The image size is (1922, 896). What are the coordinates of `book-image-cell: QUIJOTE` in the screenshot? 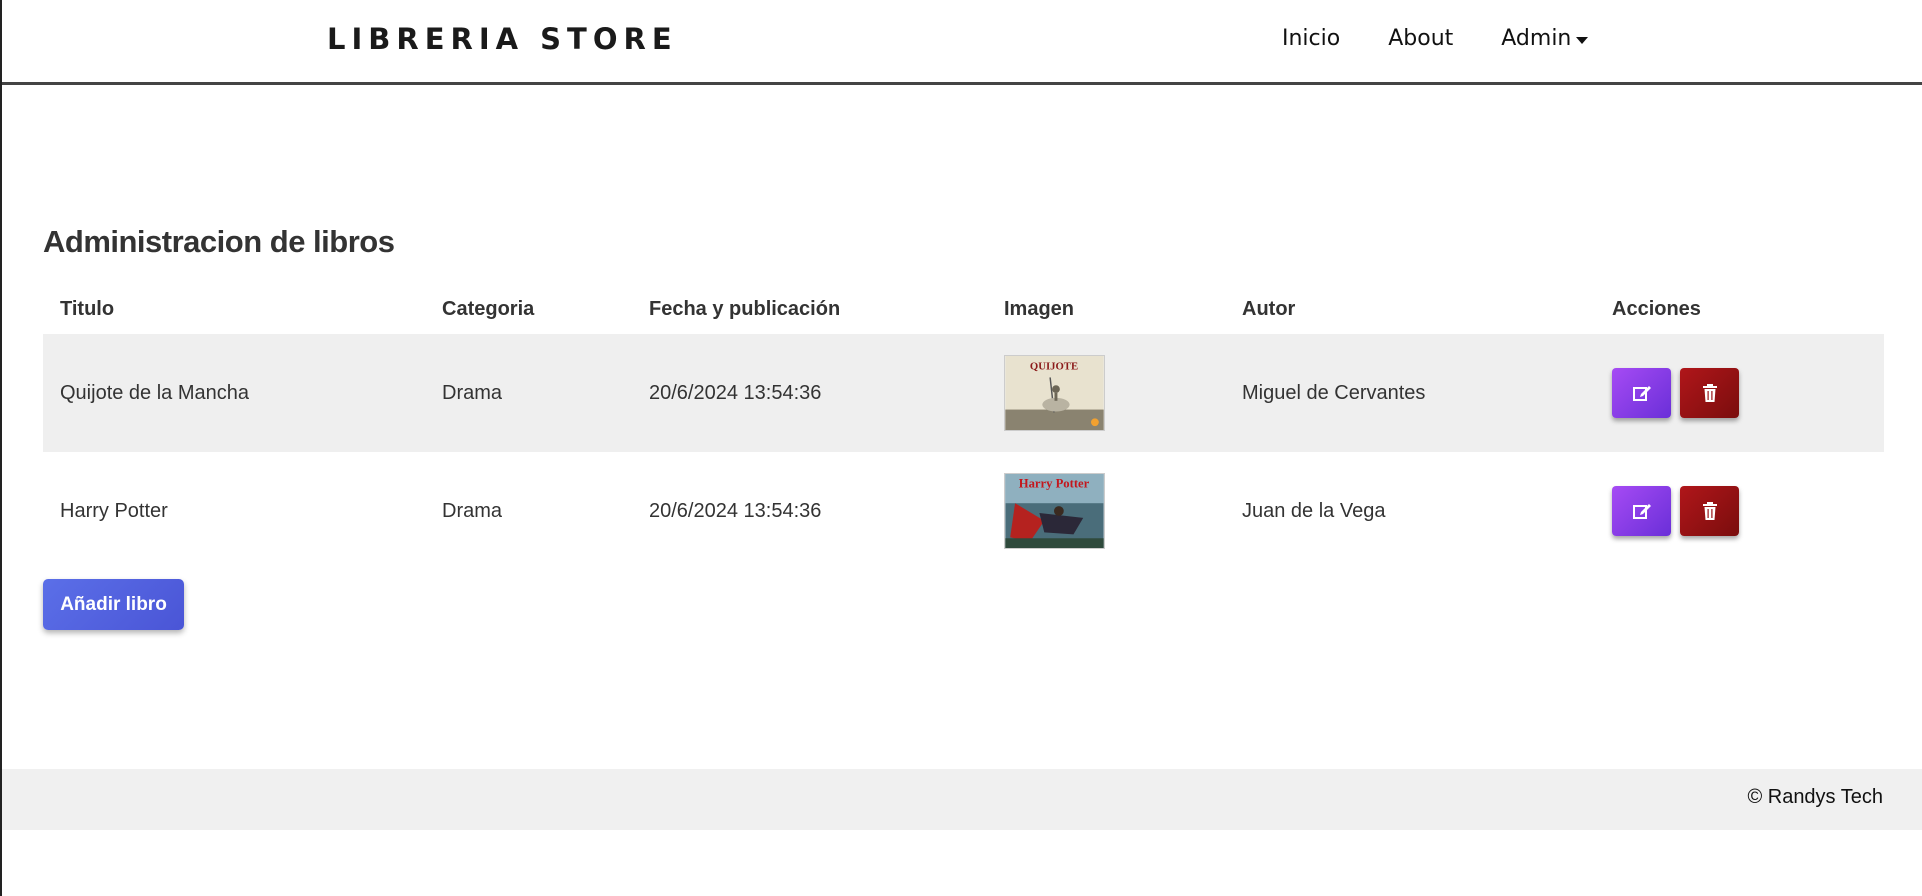 It's located at (1106, 393).